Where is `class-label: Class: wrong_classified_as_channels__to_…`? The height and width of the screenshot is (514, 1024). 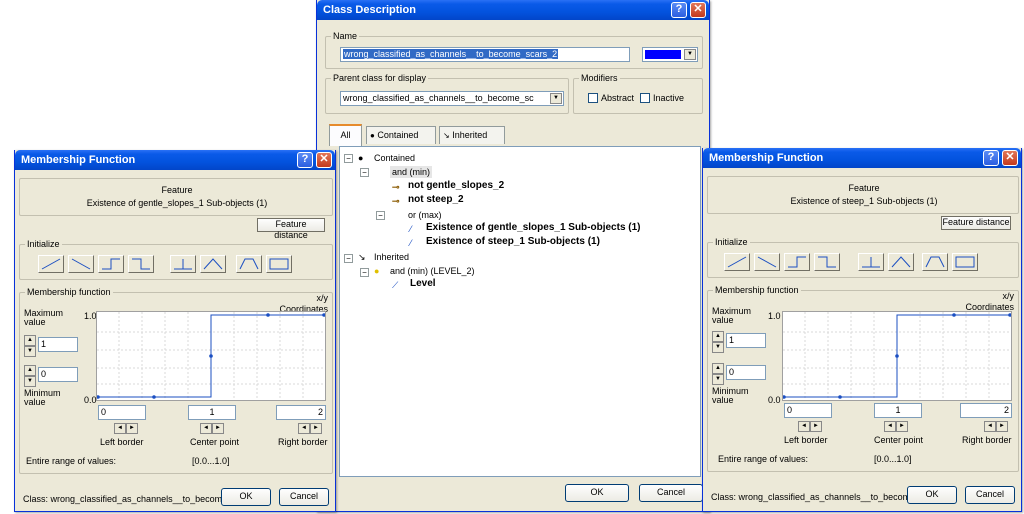
class-label: Class: wrong_classified_as_channels__to_… is located at coordinates (816, 497).